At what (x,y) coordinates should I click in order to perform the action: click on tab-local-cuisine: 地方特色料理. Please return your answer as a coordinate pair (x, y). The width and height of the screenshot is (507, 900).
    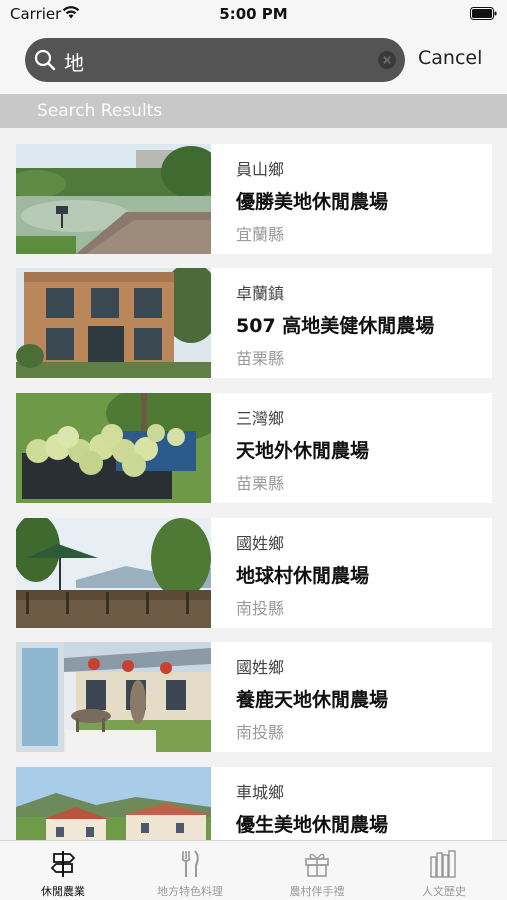
    Looking at the image, I should click on (190, 870).